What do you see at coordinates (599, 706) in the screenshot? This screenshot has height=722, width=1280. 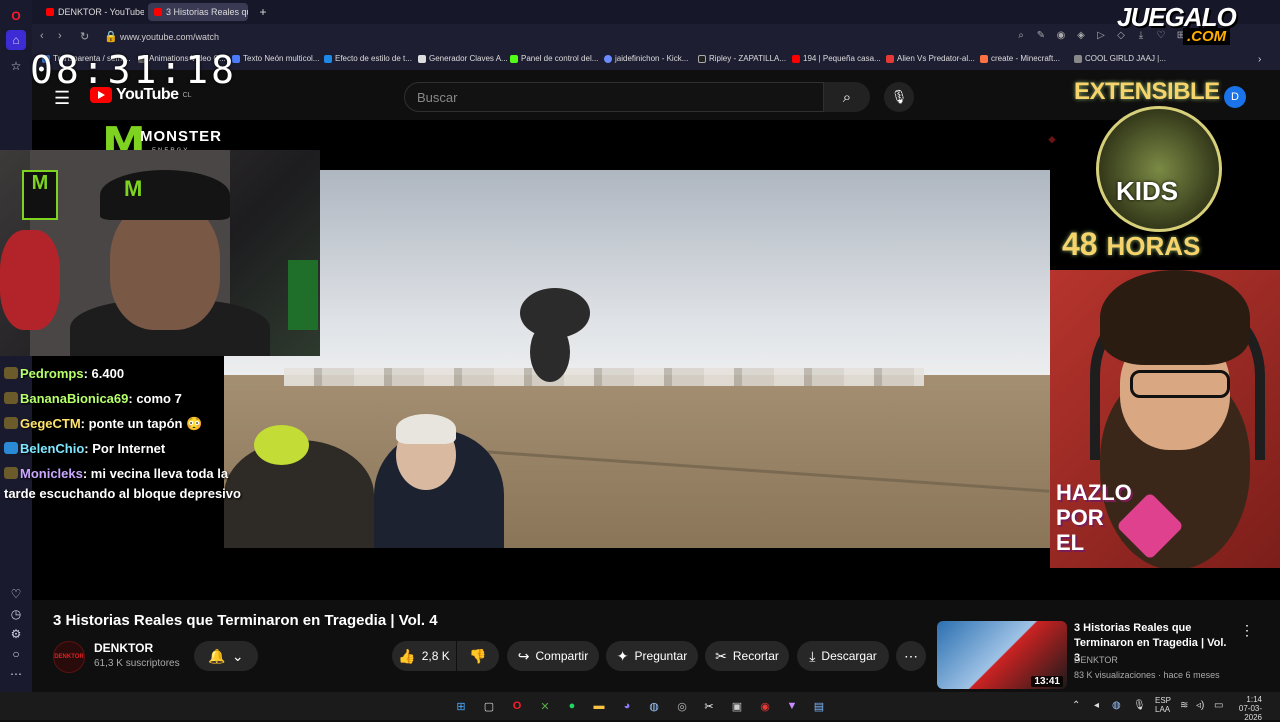 I see `file-explorer-icon: ▬` at bounding box center [599, 706].